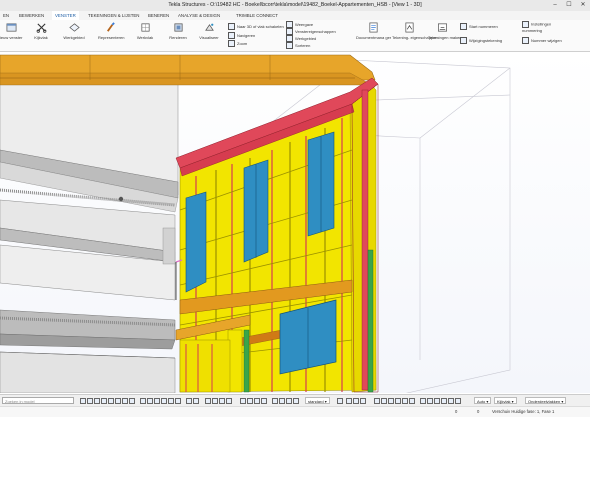 This screenshot has height=500, width=590. Describe the element at coordinates (374, 37) in the screenshot. I see `document-manager-label: Documentmana ger` at that location.